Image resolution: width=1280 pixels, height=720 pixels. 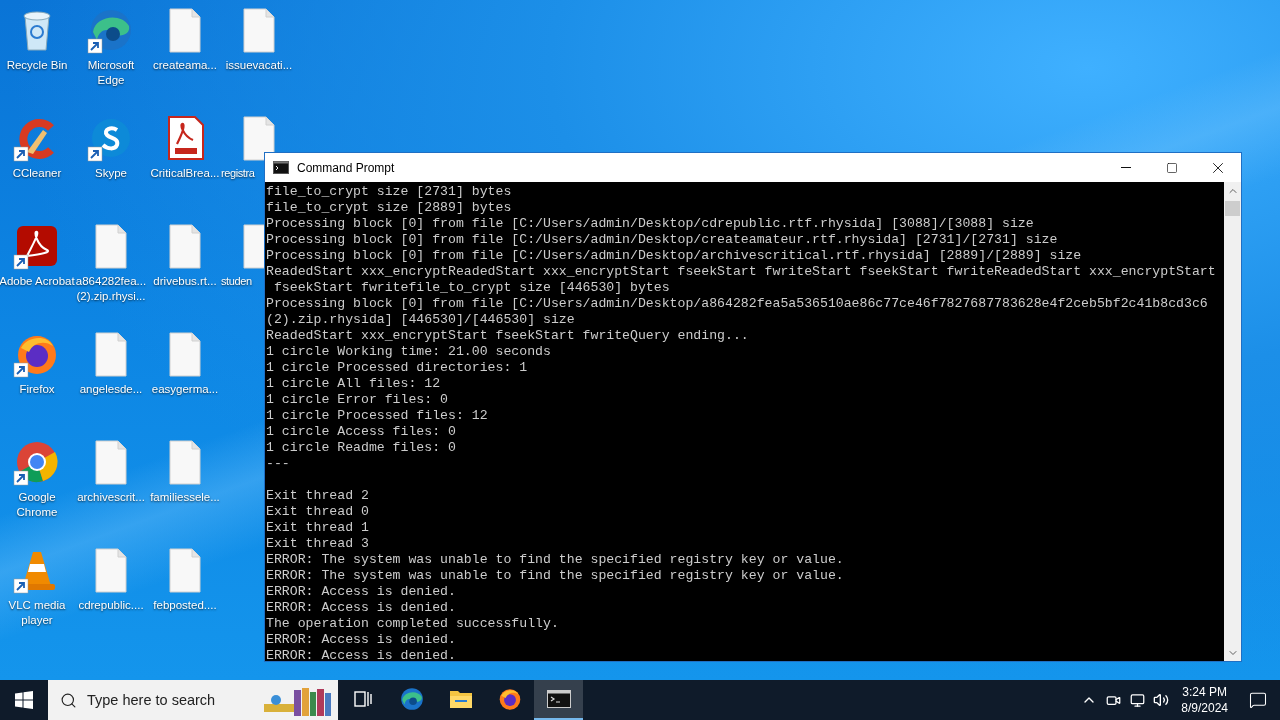 What do you see at coordinates (68, 700) in the screenshot?
I see `search-icon` at bounding box center [68, 700].